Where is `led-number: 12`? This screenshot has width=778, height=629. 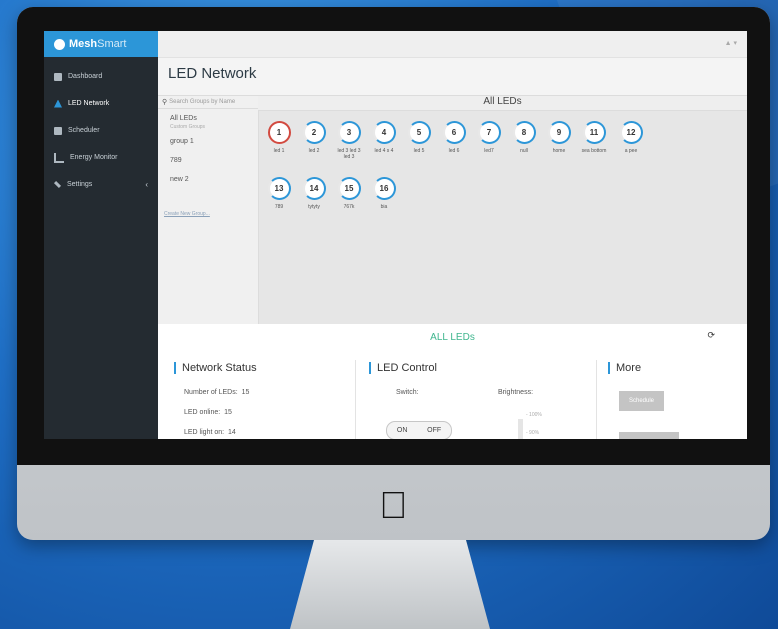 led-number: 12 is located at coordinates (631, 132).